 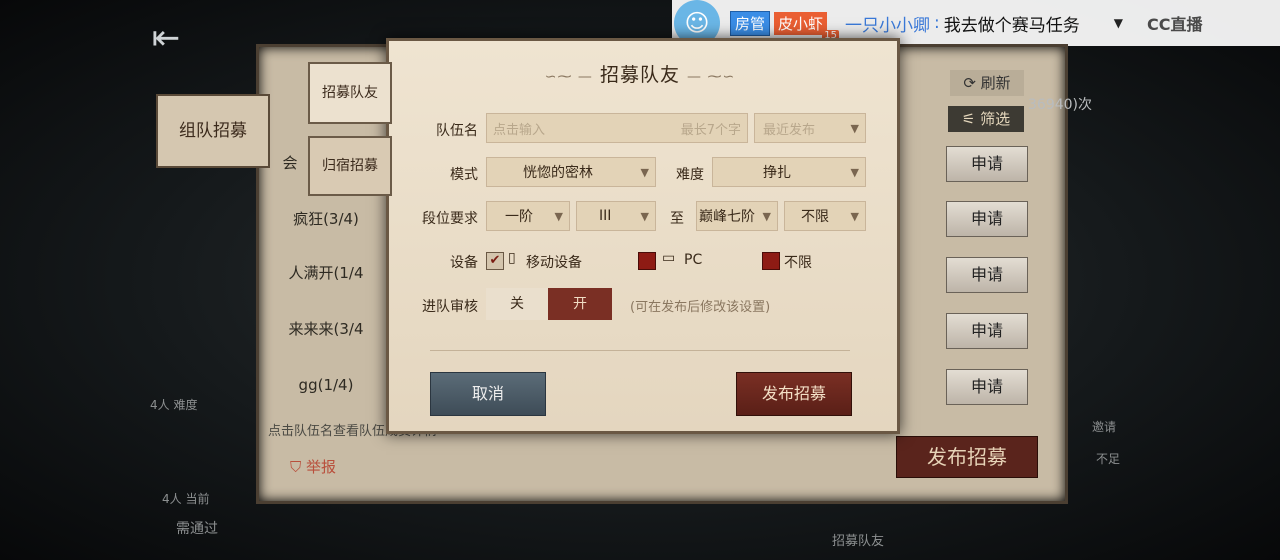 I want to click on bottom-label: 招募队友, so click(x=858, y=541).